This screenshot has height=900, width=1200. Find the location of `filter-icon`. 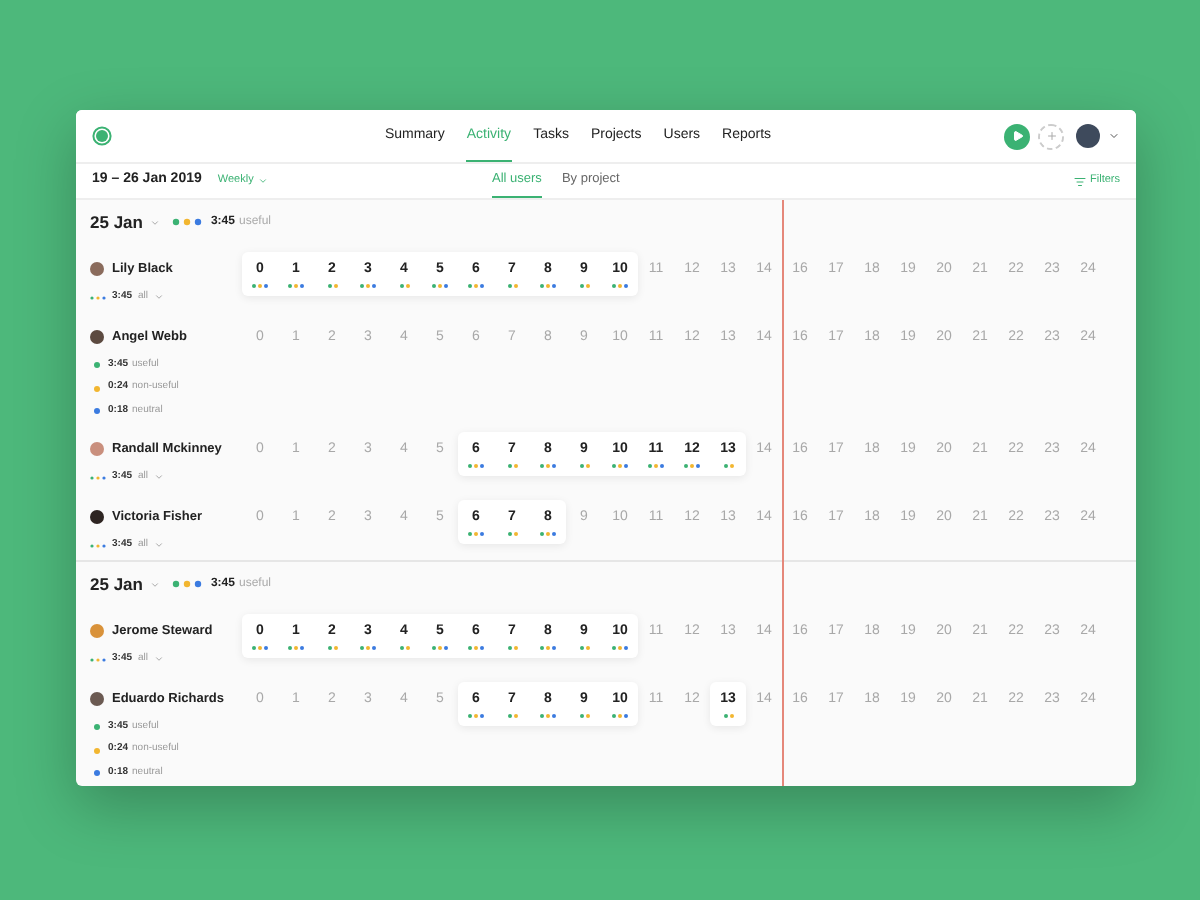

filter-icon is located at coordinates (1080, 181).